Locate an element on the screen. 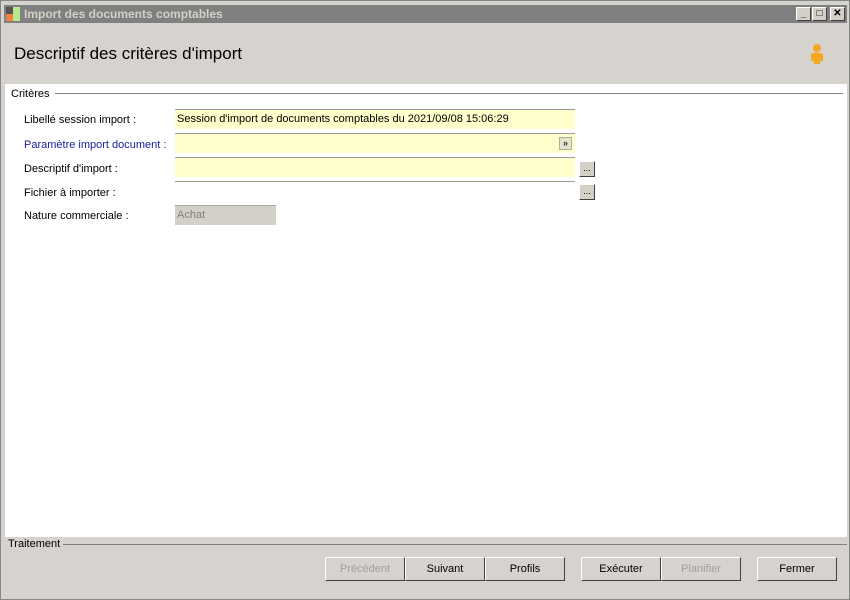 This screenshot has height=600, width=850. param-label: Paramètre import document : is located at coordinates (95, 145).